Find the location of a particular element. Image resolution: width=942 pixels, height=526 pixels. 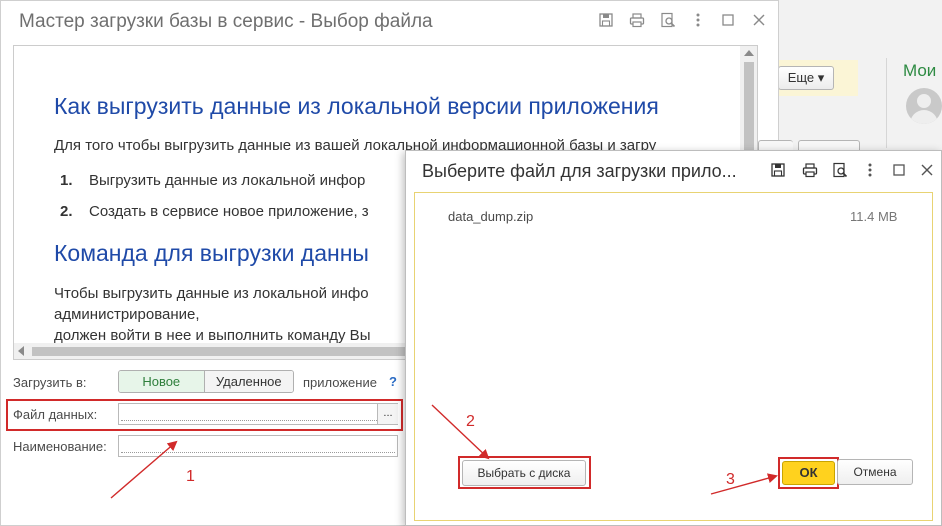

annotation-number-3: 3 is located at coordinates (730, 479).